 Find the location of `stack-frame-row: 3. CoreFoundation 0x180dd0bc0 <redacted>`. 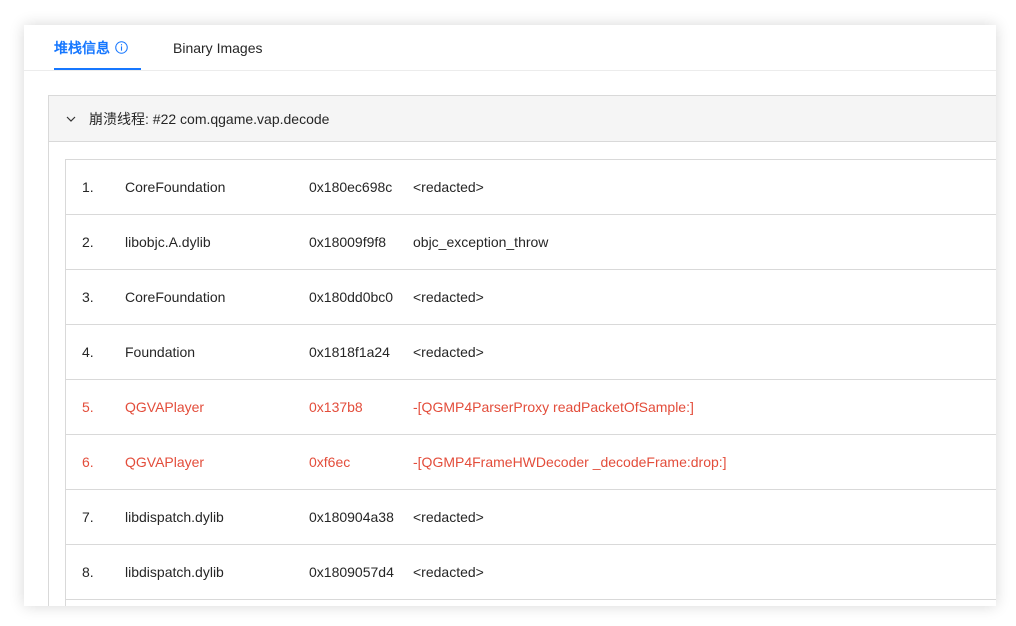

stack-frame-row: 3. CoreFoundation 0x180dd0bc0 <redacted> is located at coordinates (531, 297).